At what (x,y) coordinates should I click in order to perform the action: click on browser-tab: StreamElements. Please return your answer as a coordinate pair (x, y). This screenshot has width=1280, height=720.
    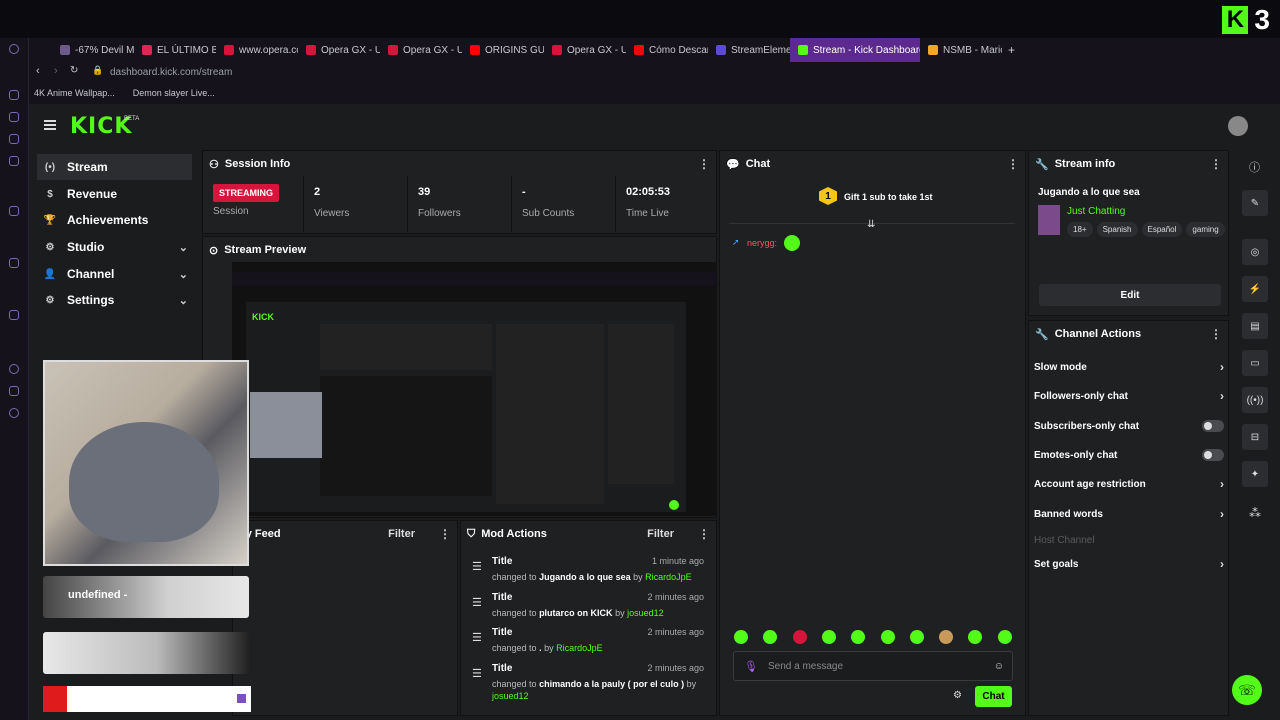
    Looking at the image, I should click on (749, 50).